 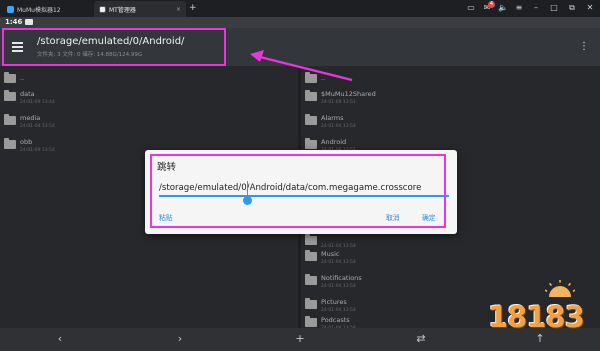 What do you see at coordinates (114, 47) in the screenshot?
I see `annotation-highlight-path` at bounding box center [114, 47].